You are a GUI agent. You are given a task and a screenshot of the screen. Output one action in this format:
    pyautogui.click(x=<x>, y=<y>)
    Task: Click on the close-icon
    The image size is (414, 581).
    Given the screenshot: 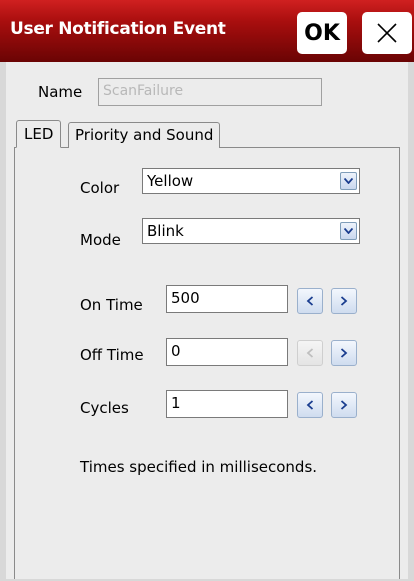 What is the action you would take?
    pyautogui.click(x=387, y=33)
    